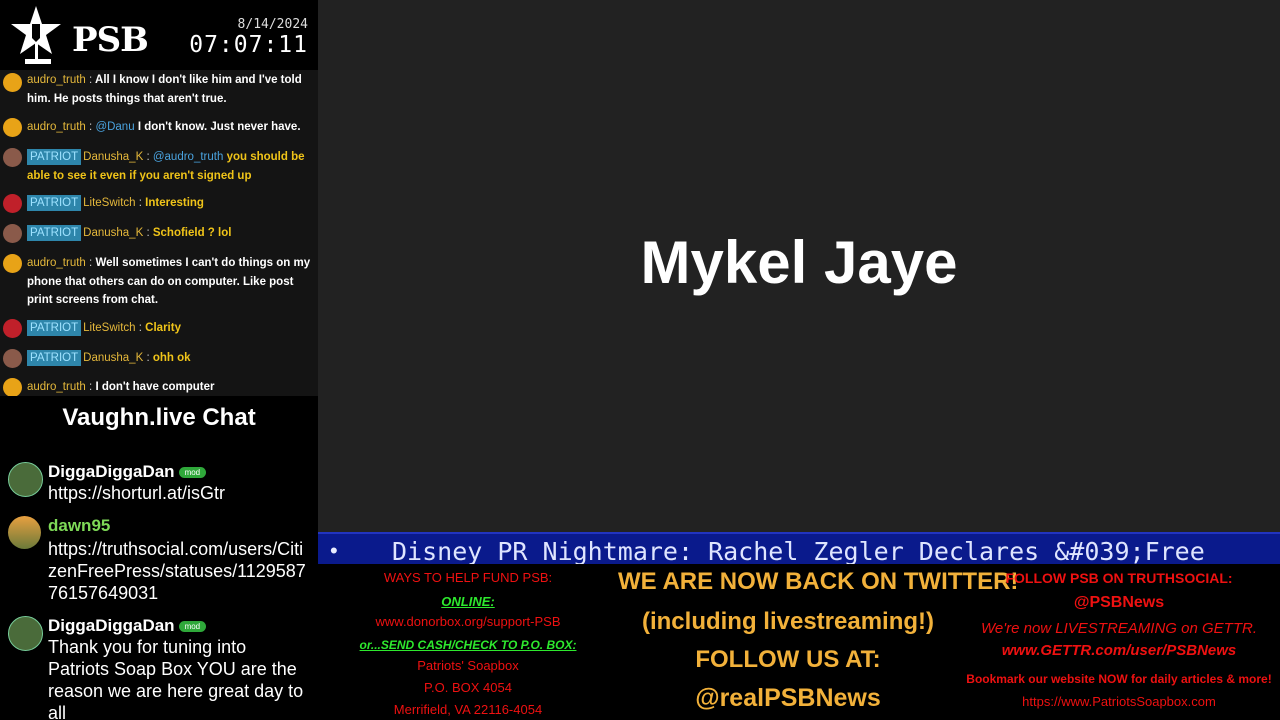 This screenshot has width=1280, height=720. I want to click on chat-text: Schofield ? lol, so click(192, 233).